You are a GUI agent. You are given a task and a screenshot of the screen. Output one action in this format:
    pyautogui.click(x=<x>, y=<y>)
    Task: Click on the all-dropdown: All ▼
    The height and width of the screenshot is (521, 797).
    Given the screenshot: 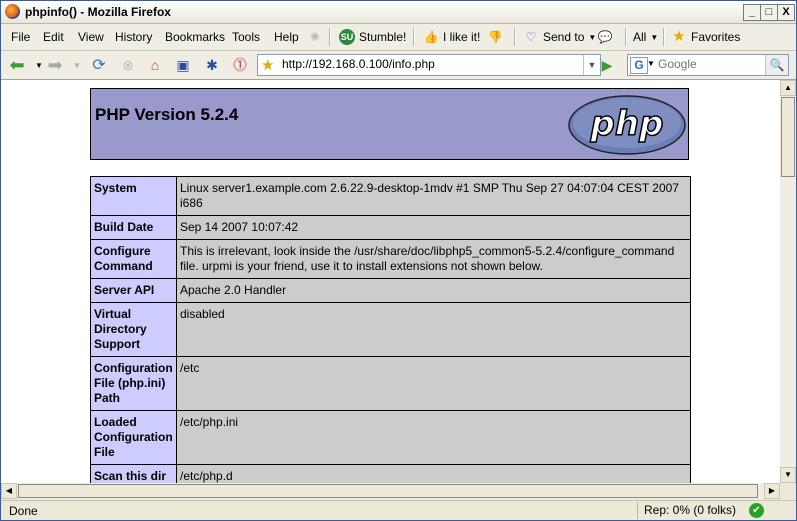 What is the action you would take?
    pyautogui.click(x=645, y=37)
    